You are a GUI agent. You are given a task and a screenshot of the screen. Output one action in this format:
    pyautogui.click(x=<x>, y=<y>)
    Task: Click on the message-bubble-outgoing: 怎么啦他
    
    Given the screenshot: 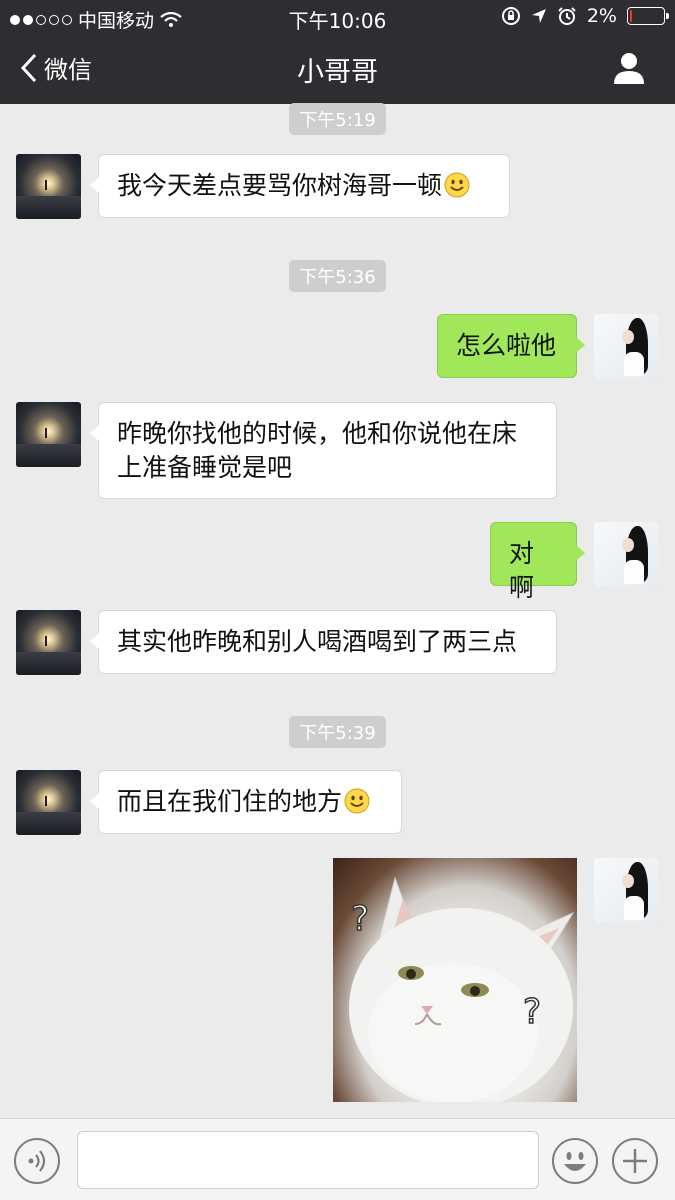 What is the action you would take?
    pyautogui.click(x=511, y=346)
    